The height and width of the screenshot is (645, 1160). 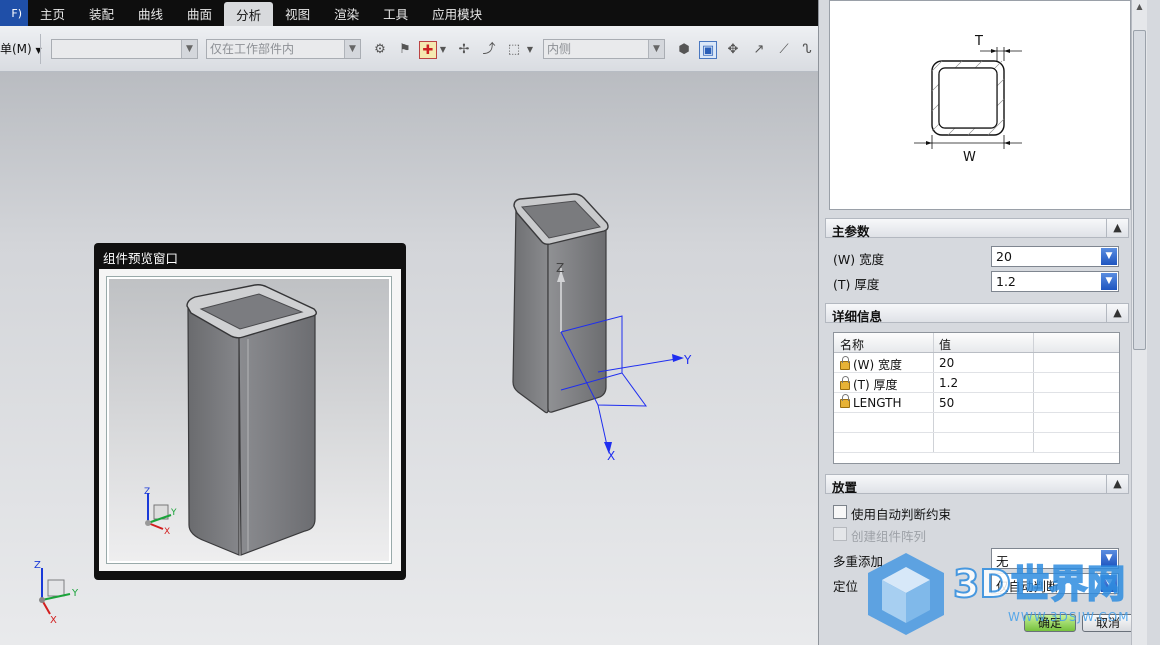 What do you see at coordinates (1050, 623) in the screenshot?
I see `ok-button: 确定` at bounding box center [1050, 623].